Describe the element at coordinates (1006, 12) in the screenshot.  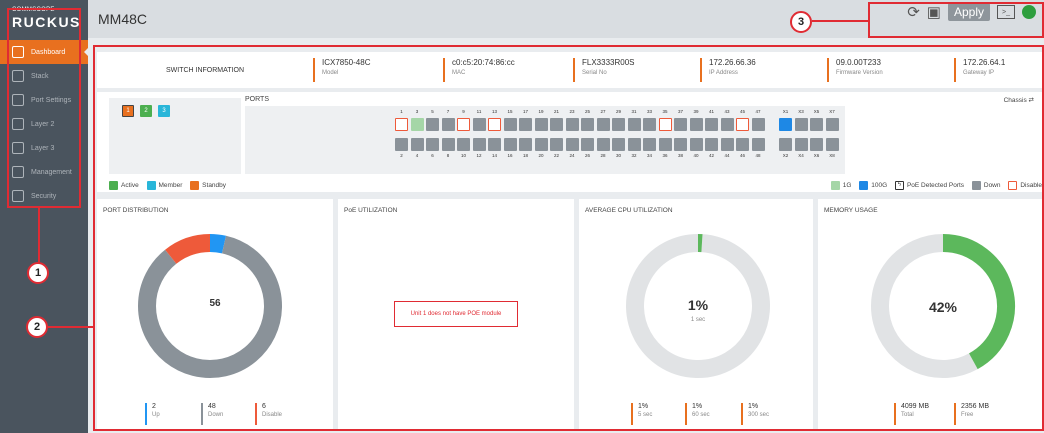
I see `terminal-icon: >_` at that location.